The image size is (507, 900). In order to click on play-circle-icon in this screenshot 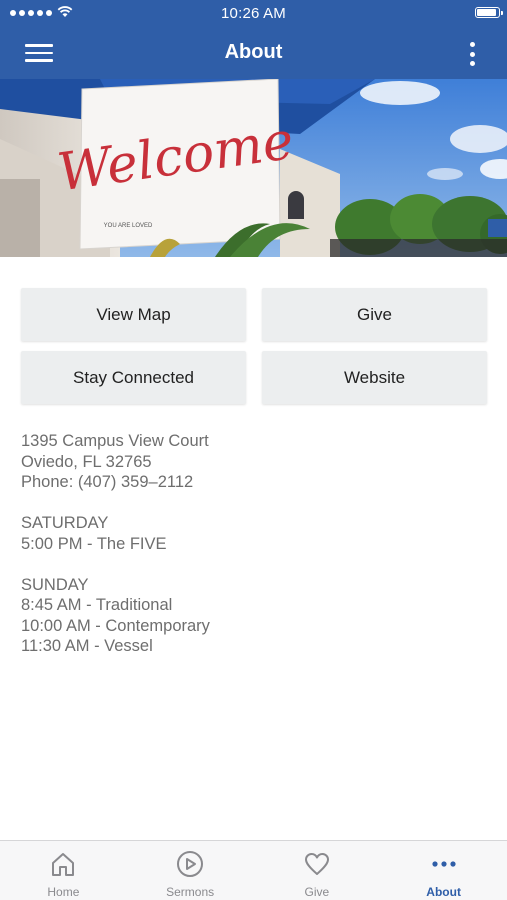, I will do `click(190, 864)`.